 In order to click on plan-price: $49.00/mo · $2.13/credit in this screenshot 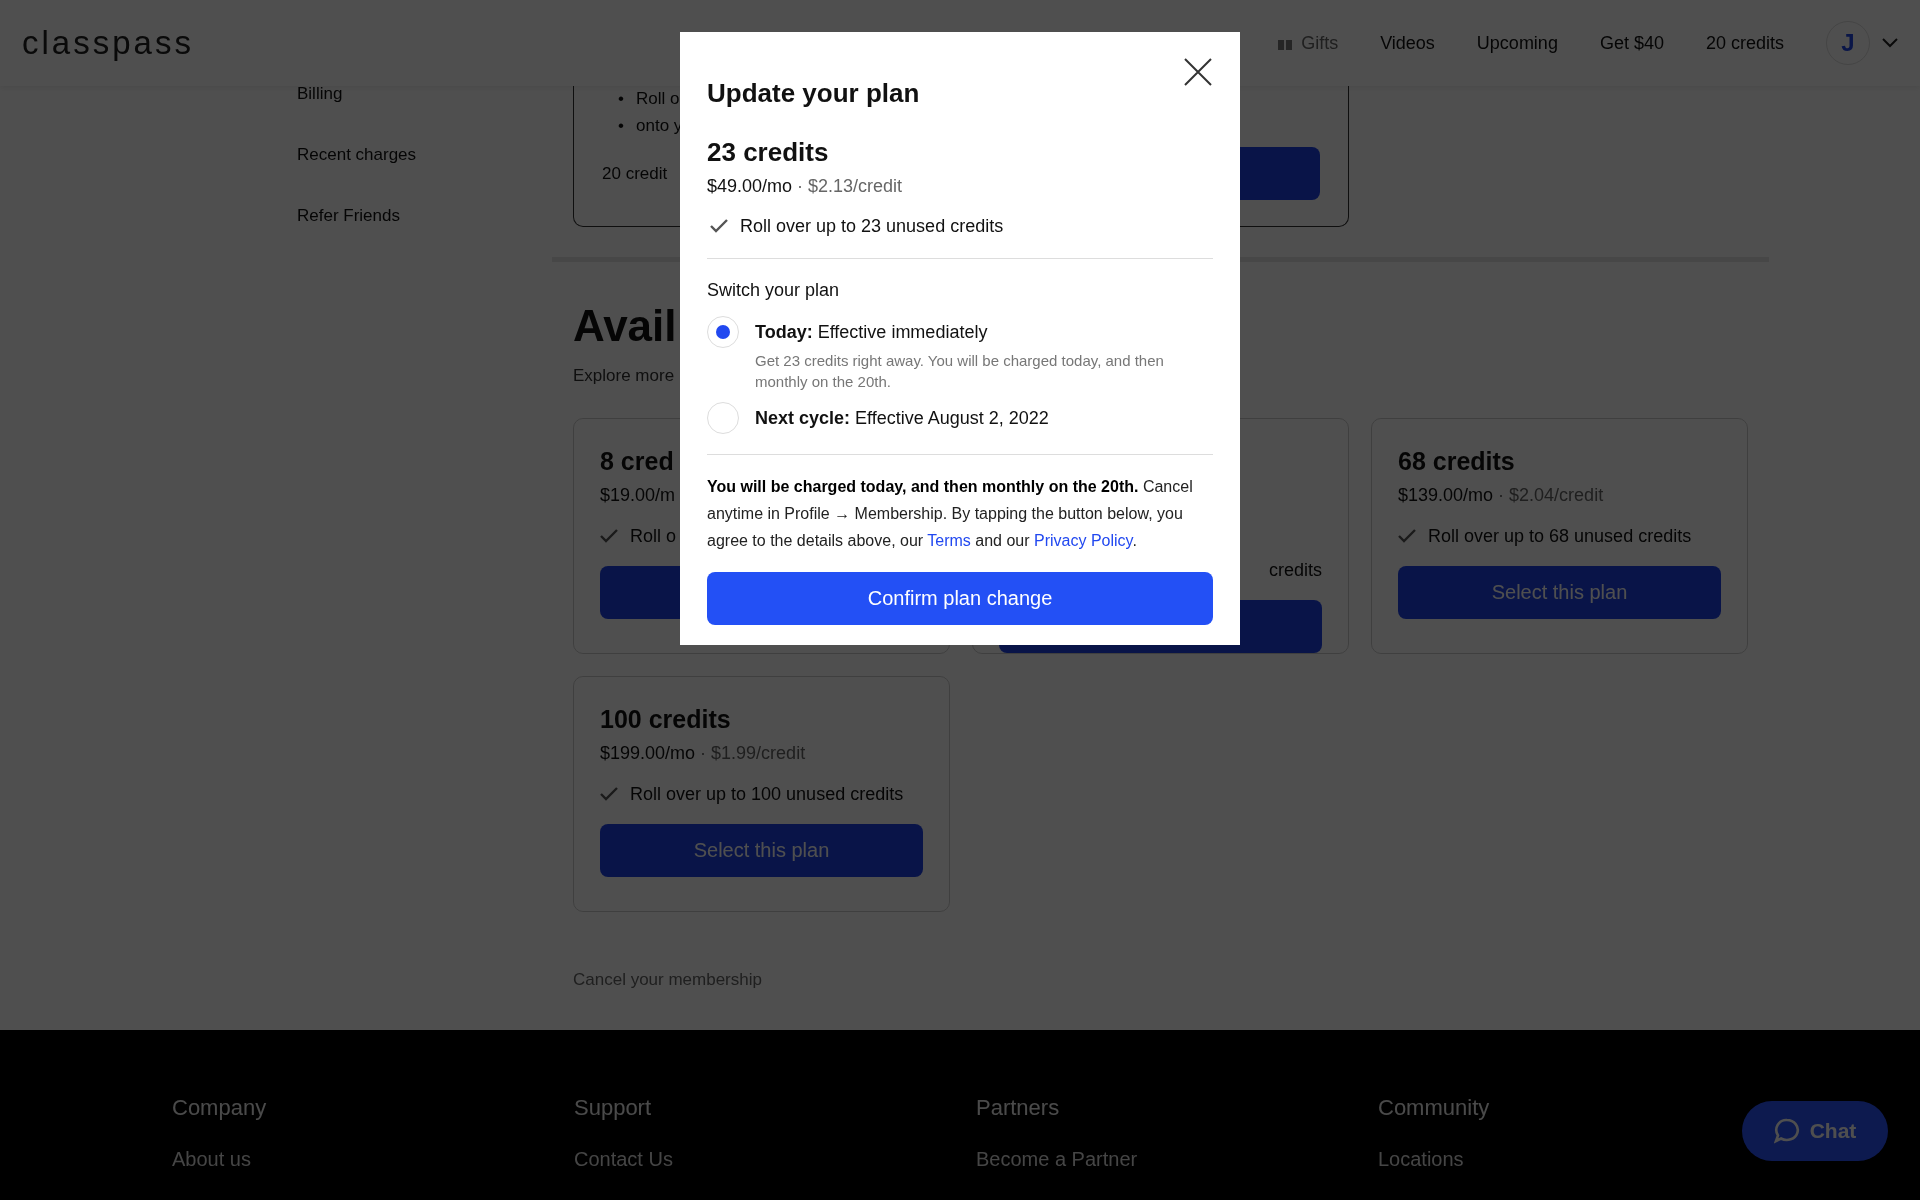, I will do `click(805, 186)`.